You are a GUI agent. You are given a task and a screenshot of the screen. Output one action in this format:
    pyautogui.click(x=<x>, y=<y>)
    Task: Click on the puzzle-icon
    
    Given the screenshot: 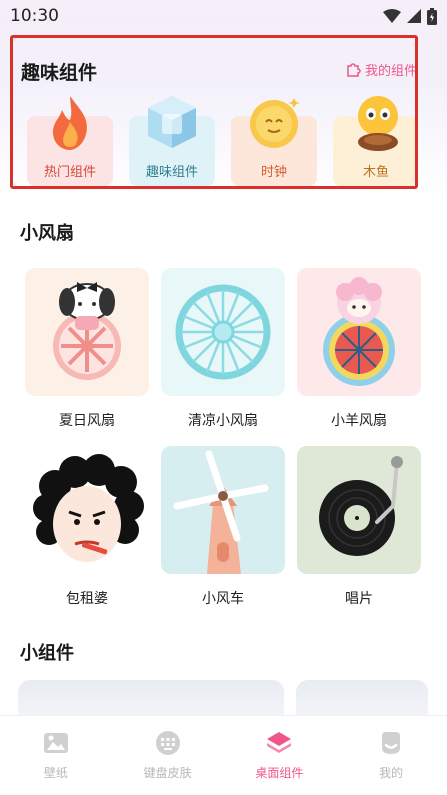 What is the action you would take?
    pyautogui.click(x=354, y=69)
    